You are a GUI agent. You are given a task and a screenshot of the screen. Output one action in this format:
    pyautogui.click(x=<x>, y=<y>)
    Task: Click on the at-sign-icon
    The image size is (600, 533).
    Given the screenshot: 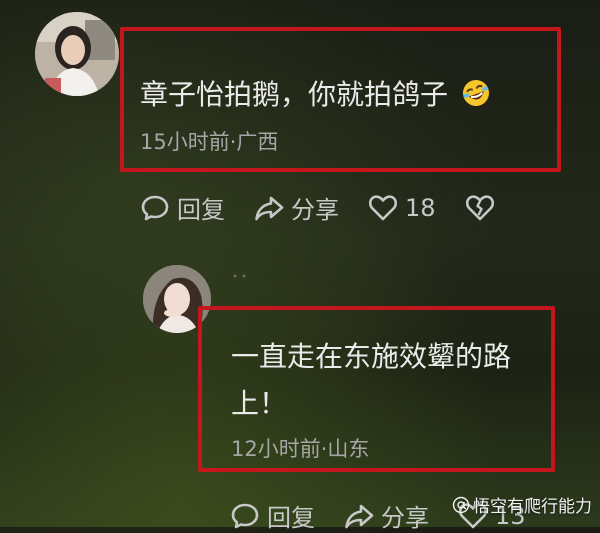 What is the action you would take?
    pyautogui.click(x=461, y=504)
    